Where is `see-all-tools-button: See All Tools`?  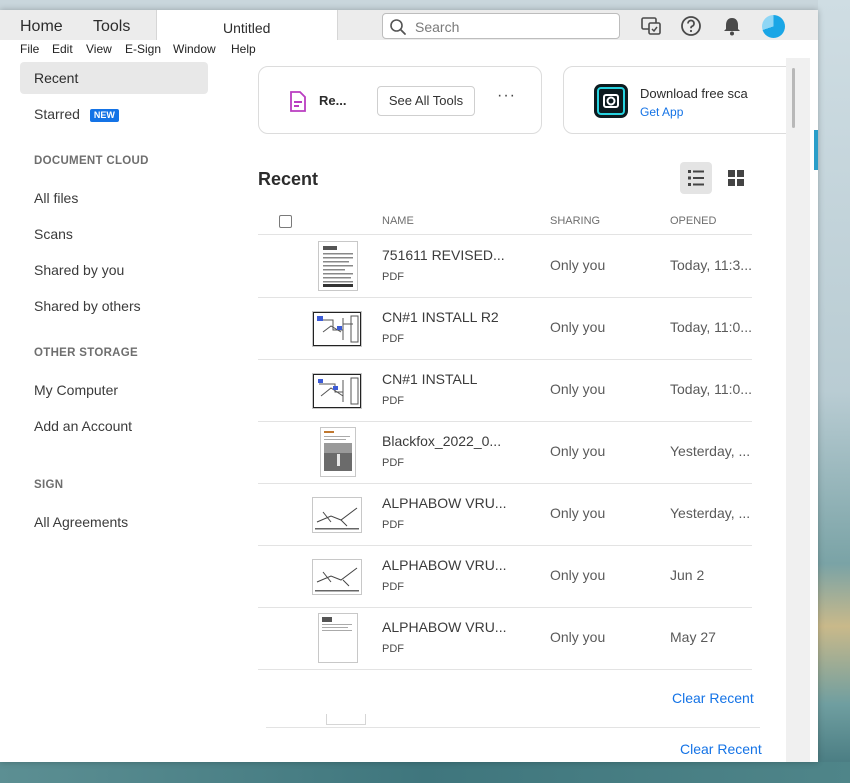
see-all-tools-button: See All Tools is located at coordinates (426, 101).